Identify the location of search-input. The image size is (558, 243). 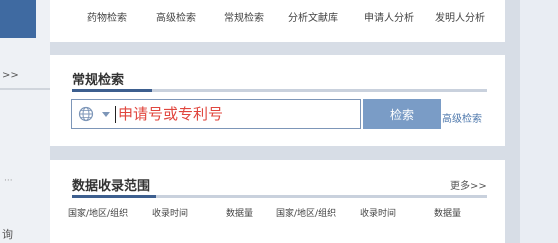
(238, 114).